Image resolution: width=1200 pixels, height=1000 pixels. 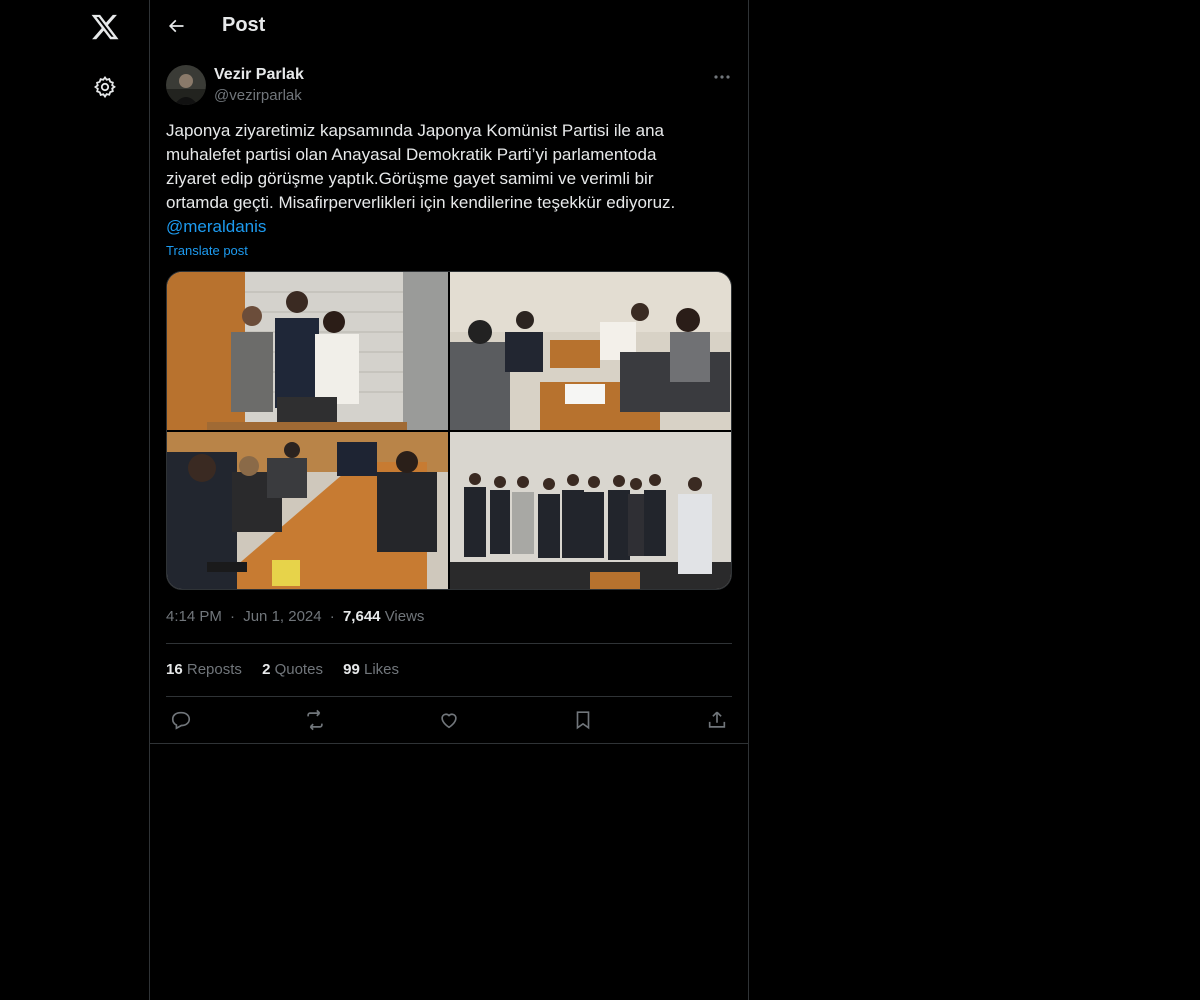 I want to click on reply-icon, so click(x=181, y=720).